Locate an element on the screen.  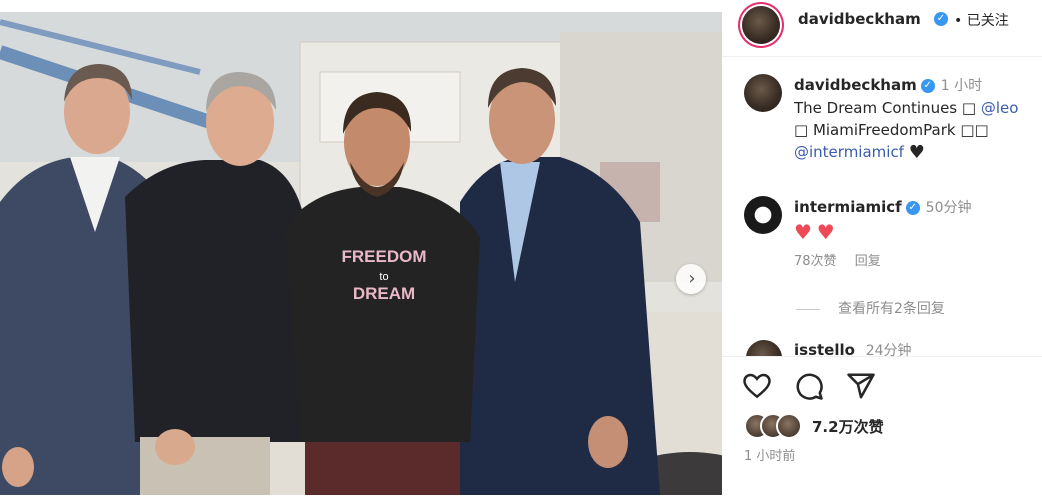
partial-commenter-username: isstello is located at coordinates (824, 348).